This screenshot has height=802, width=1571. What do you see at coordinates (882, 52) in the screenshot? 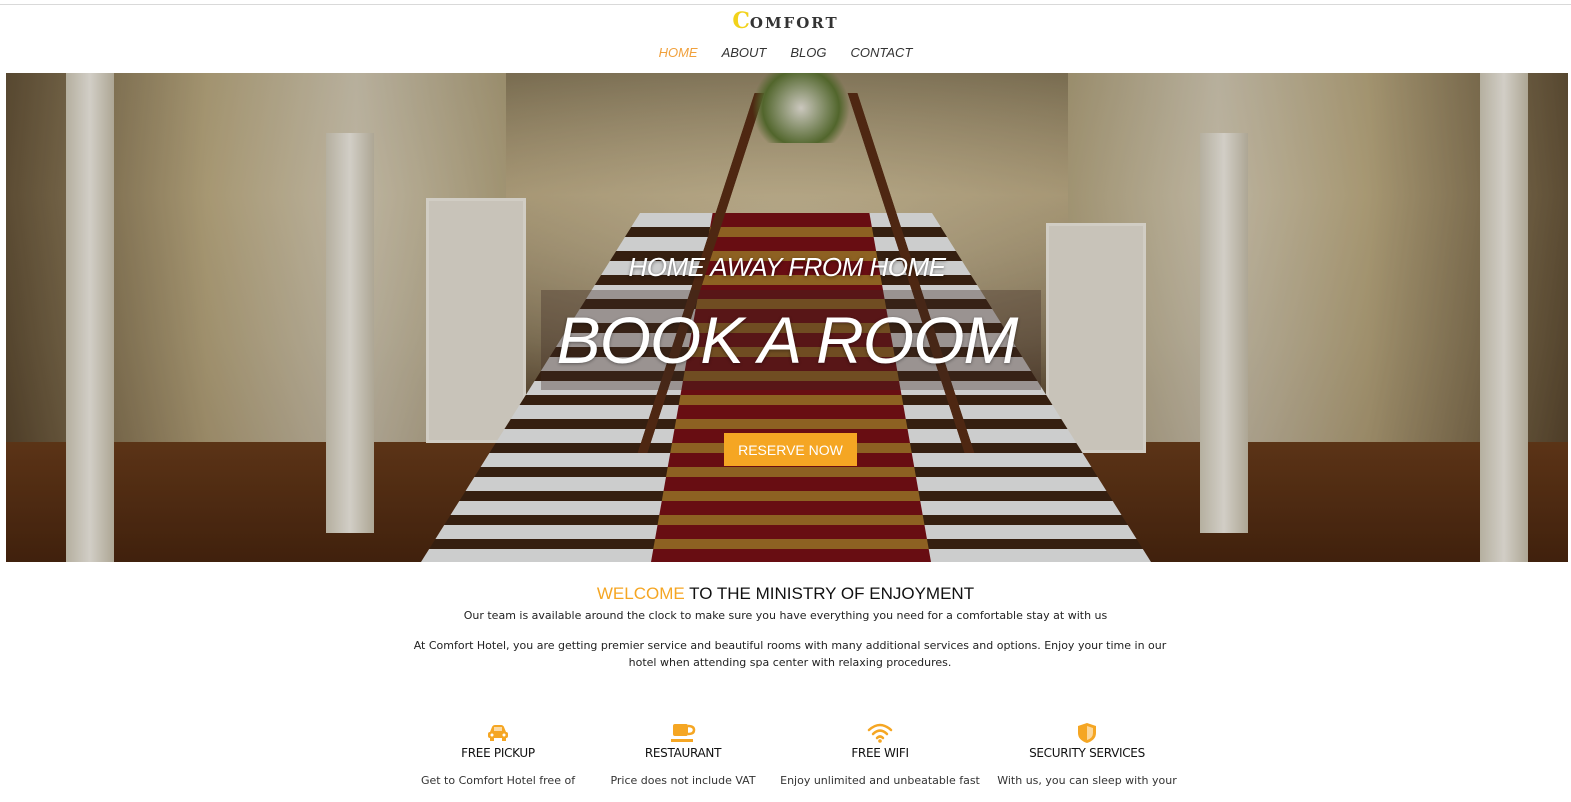
I see `nav-contact-link: CONTACT` at bounding box center [882, 52].